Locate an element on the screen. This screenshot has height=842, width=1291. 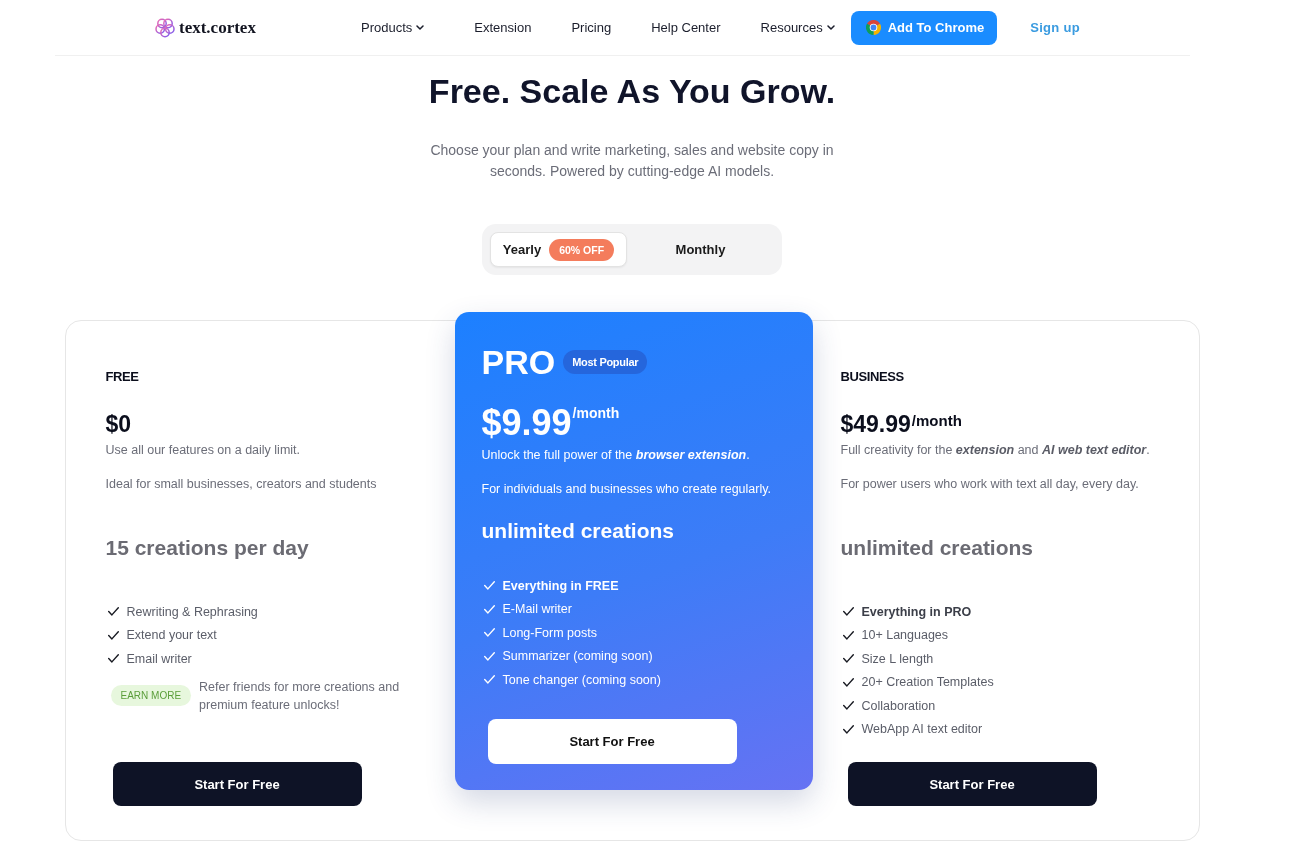
popular-badge: Most Popular is located at coordinates (605, 362).